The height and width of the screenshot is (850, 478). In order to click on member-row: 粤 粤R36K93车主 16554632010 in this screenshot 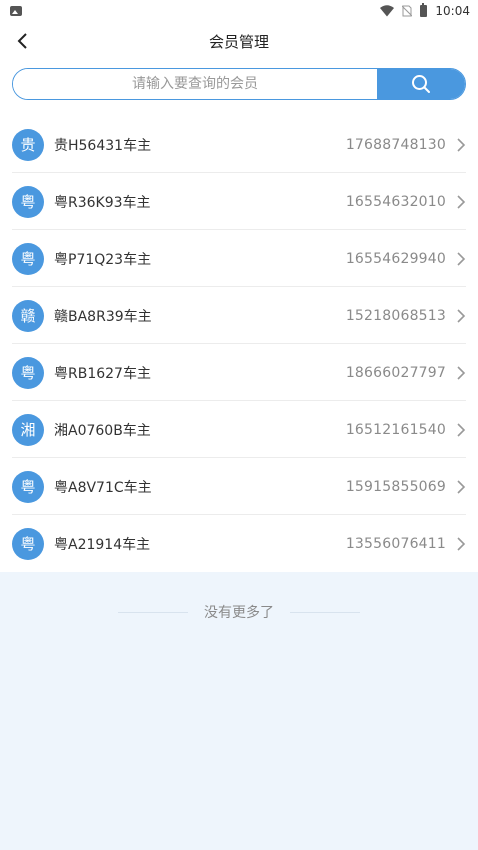, I will do `click(239, 201)`.